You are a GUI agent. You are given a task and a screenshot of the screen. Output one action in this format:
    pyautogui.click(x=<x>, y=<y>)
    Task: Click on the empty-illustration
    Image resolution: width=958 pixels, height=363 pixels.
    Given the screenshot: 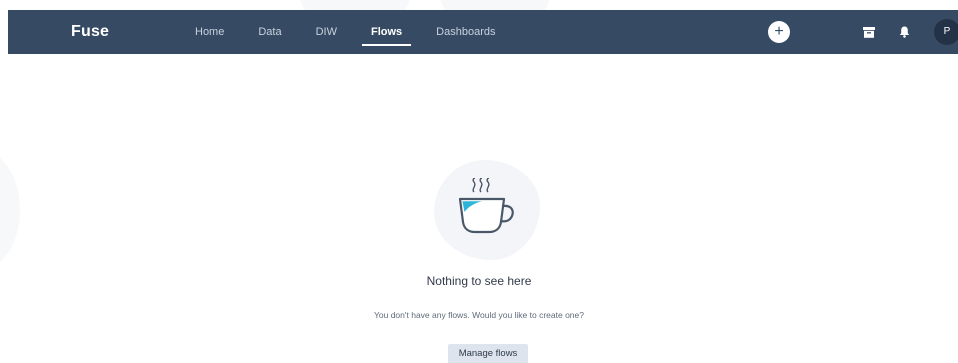 What is the action you would take?
    pyautogui.click(x=488, y=210)
    